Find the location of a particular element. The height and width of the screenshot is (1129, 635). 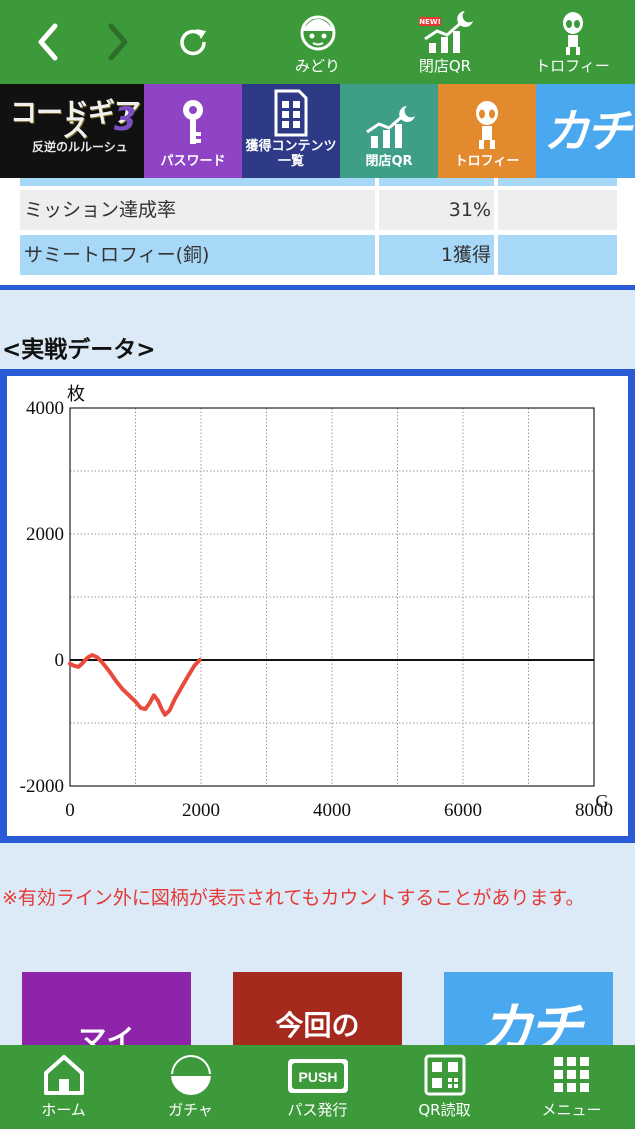

push-text: PUSH is located at coordinates (317, 1077).